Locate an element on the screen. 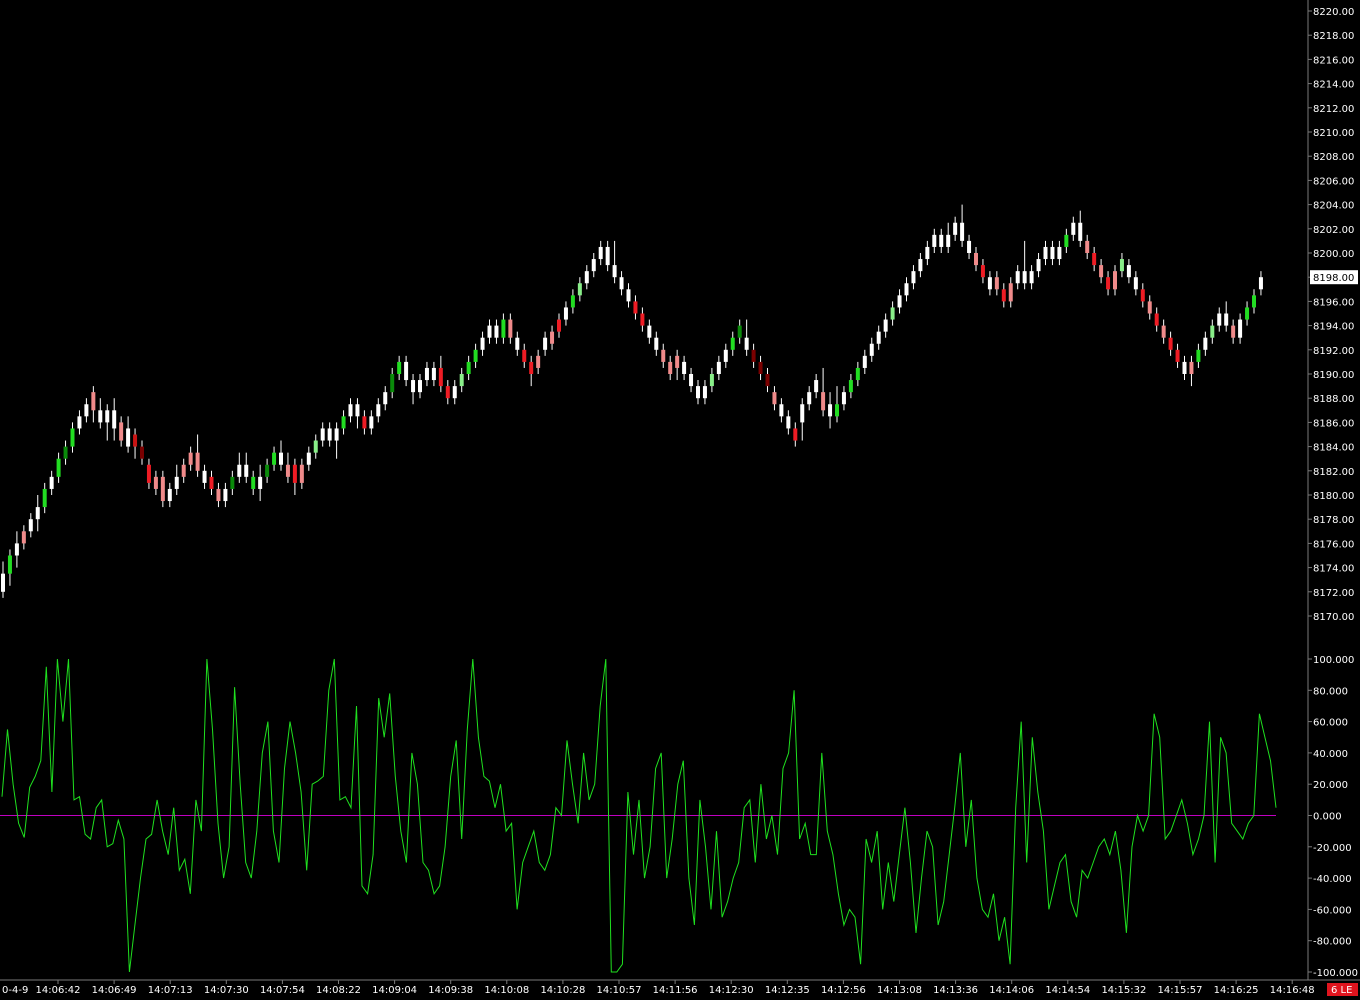 The image size is (1360, 1000). time-tick-label: 14:06:42 is located at coordinates (58, 990).